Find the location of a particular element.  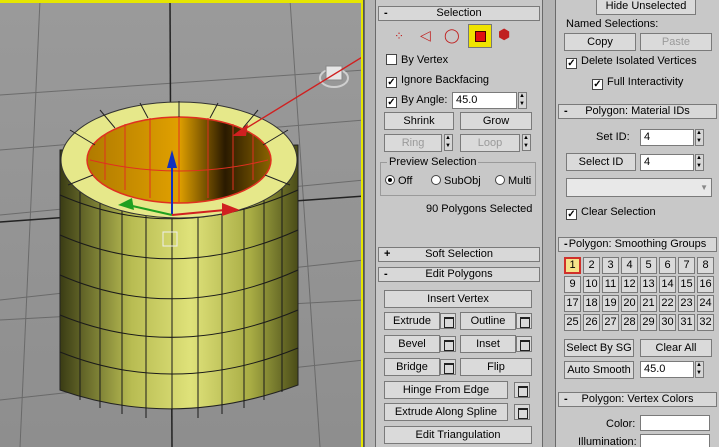

ring-button: Ring is located at coordinates (413, 143).